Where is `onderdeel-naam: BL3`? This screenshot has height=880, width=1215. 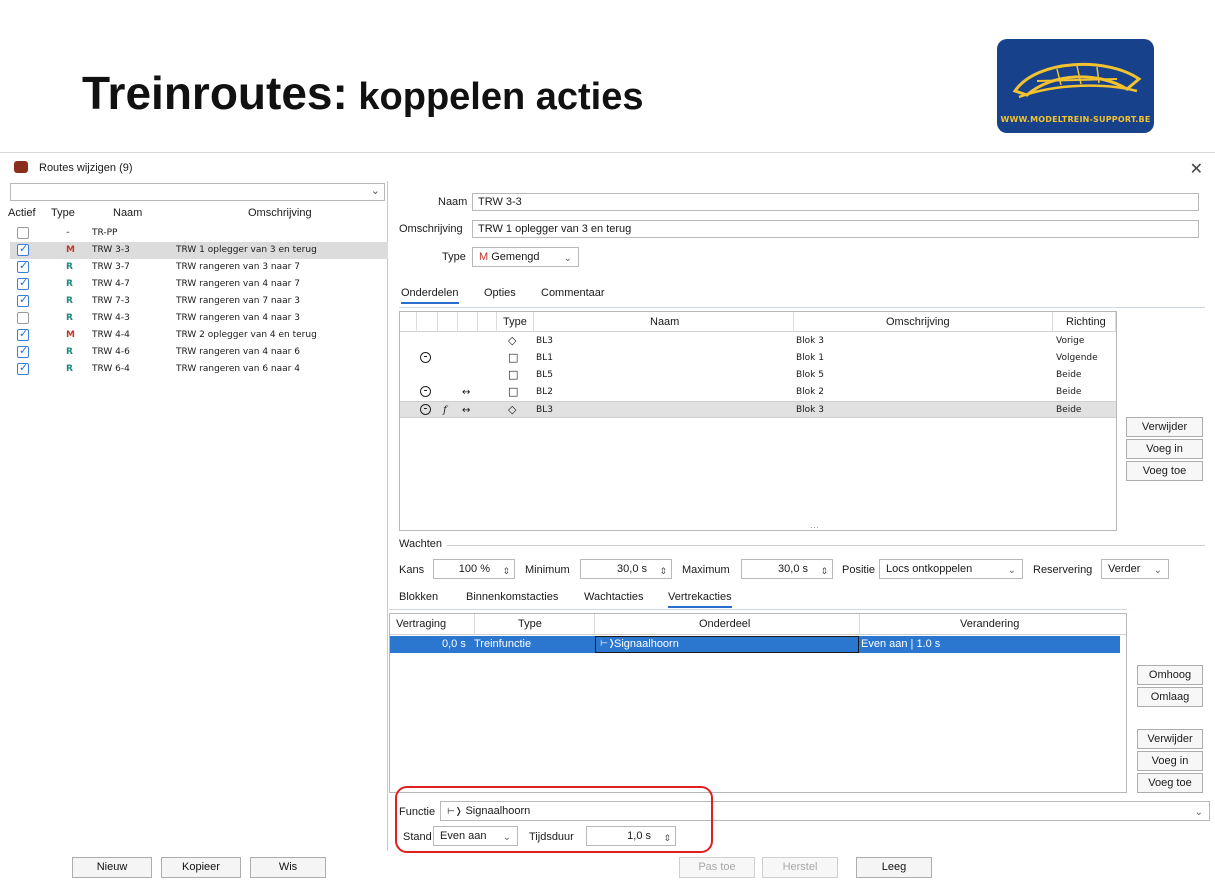
onderdeel-naam: BL3 is located at coordinates (544, 341).